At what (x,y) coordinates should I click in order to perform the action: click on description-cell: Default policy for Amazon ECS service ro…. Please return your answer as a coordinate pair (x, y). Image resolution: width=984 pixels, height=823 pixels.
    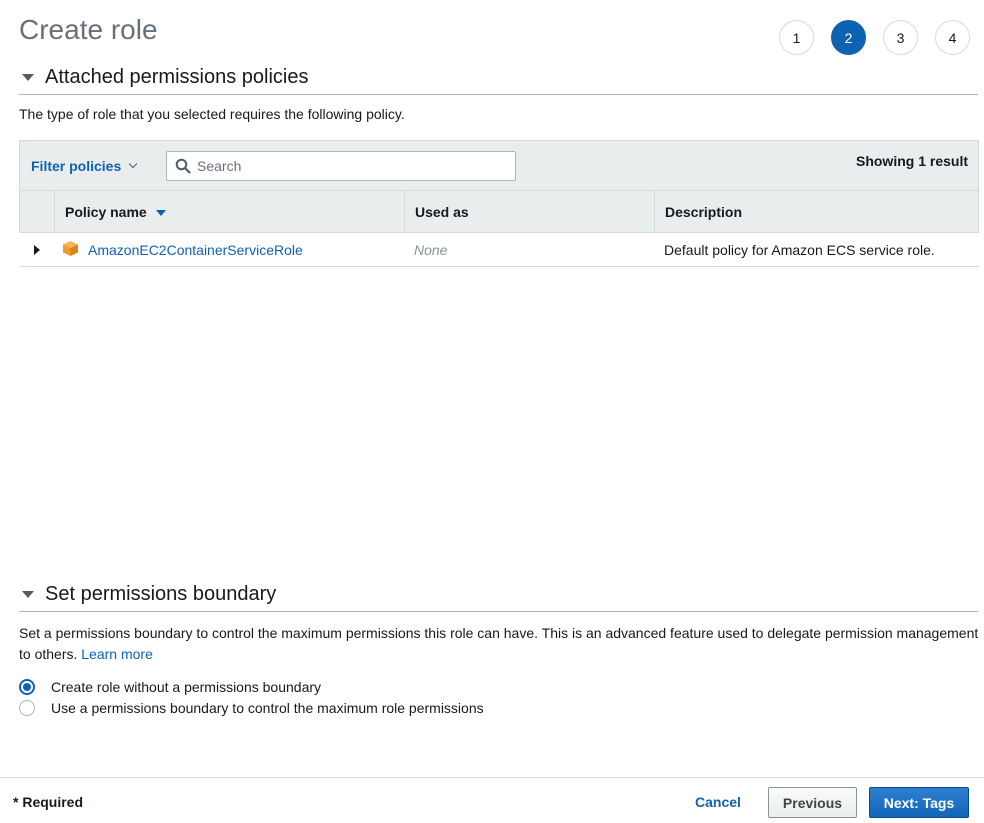
    Looking at the image, I should click on (799, 249).